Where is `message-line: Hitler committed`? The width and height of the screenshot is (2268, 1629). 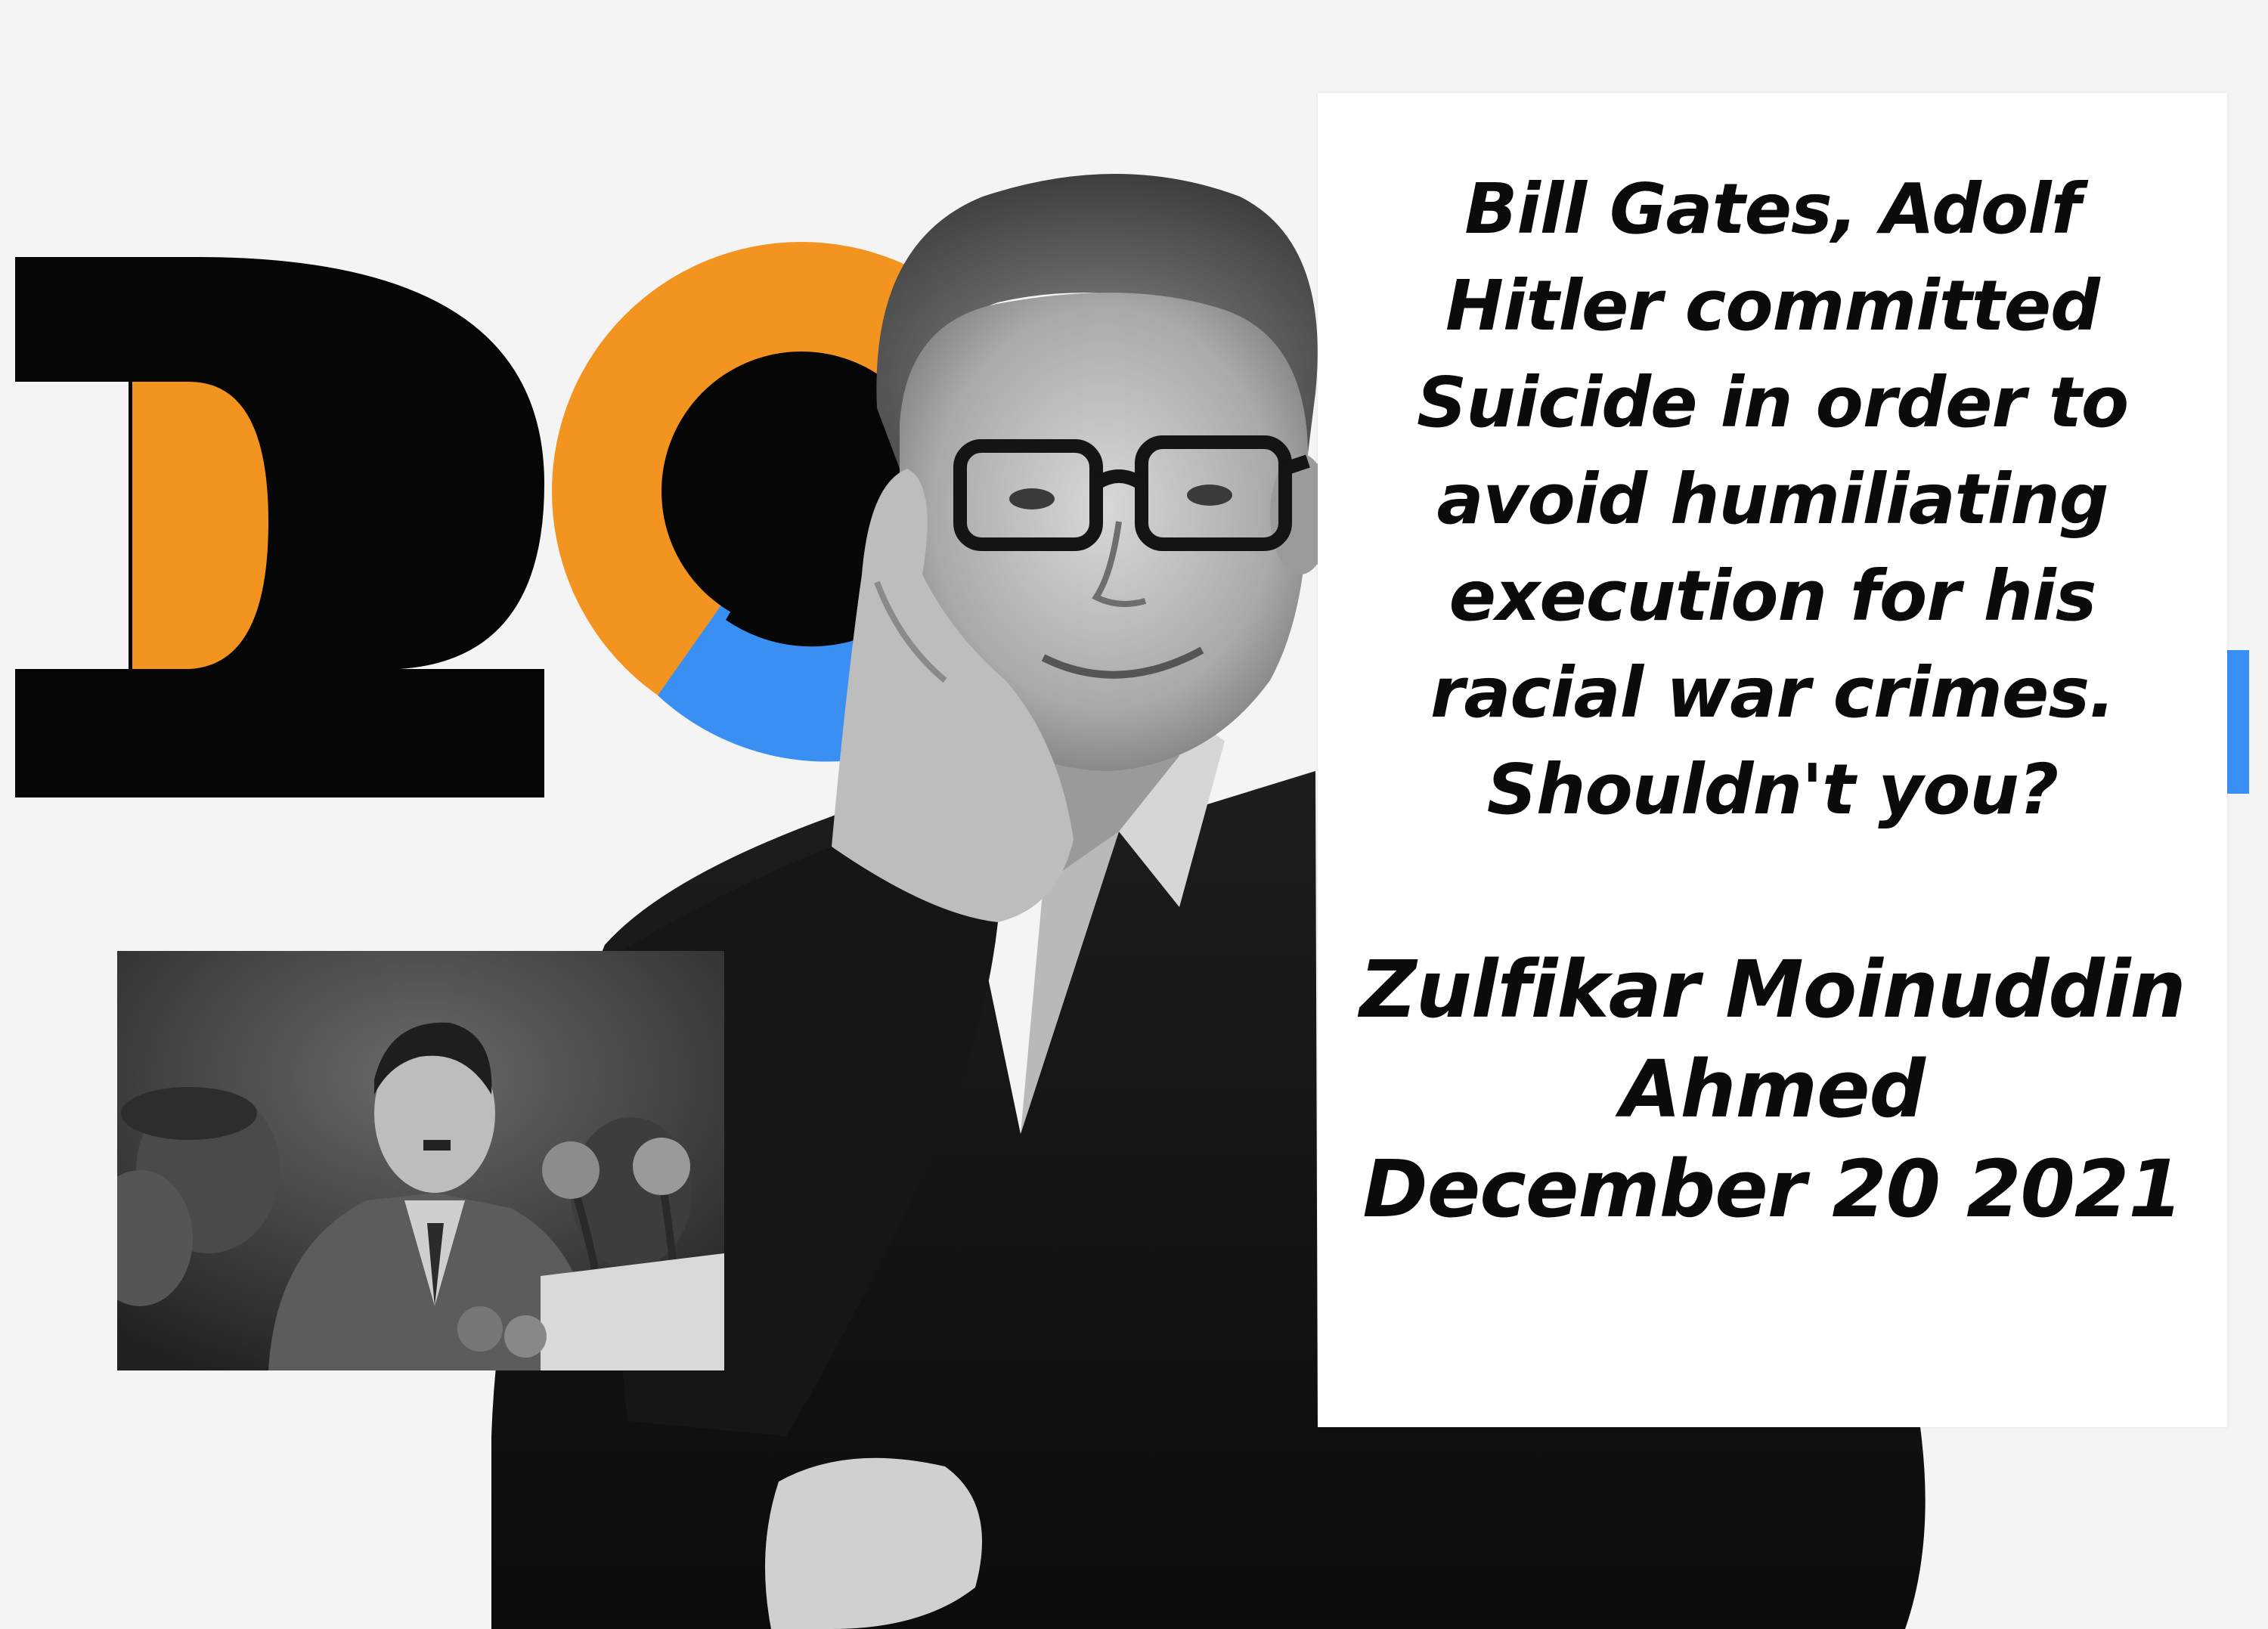 message-line: Hitler committed is located at coordinates (1773, 305).